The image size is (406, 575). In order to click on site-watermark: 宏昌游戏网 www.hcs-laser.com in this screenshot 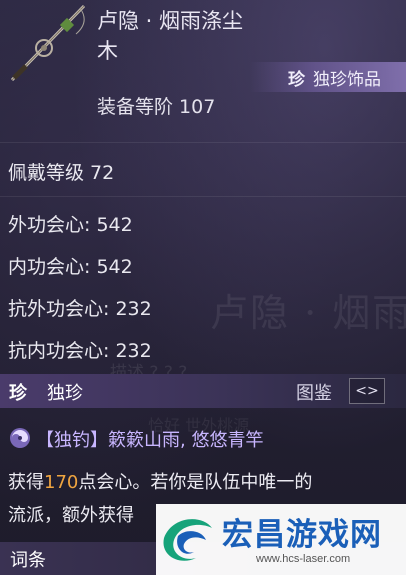, I will do `click(281, 539)`.